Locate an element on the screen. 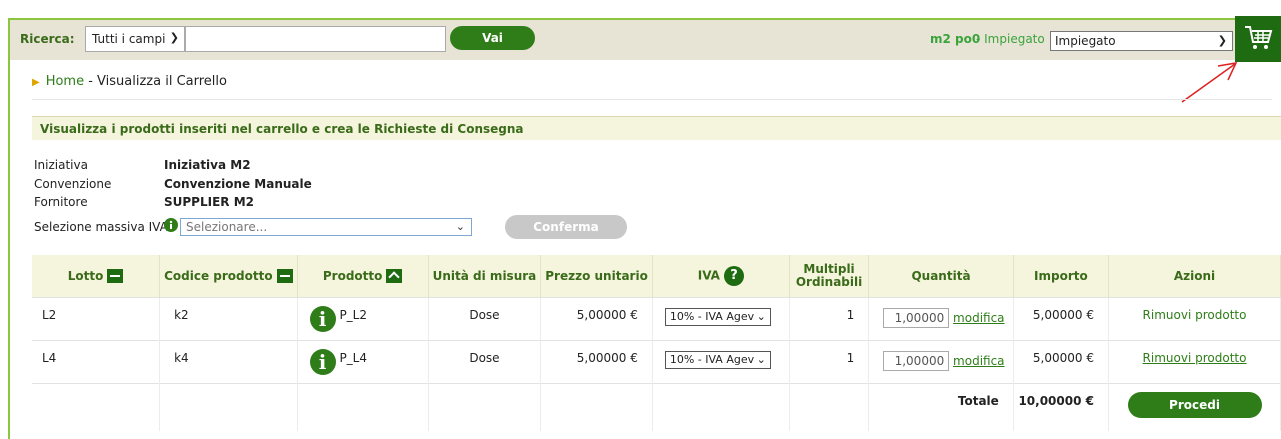  cell-lotto: L2 is located at coordinates (96, 318).